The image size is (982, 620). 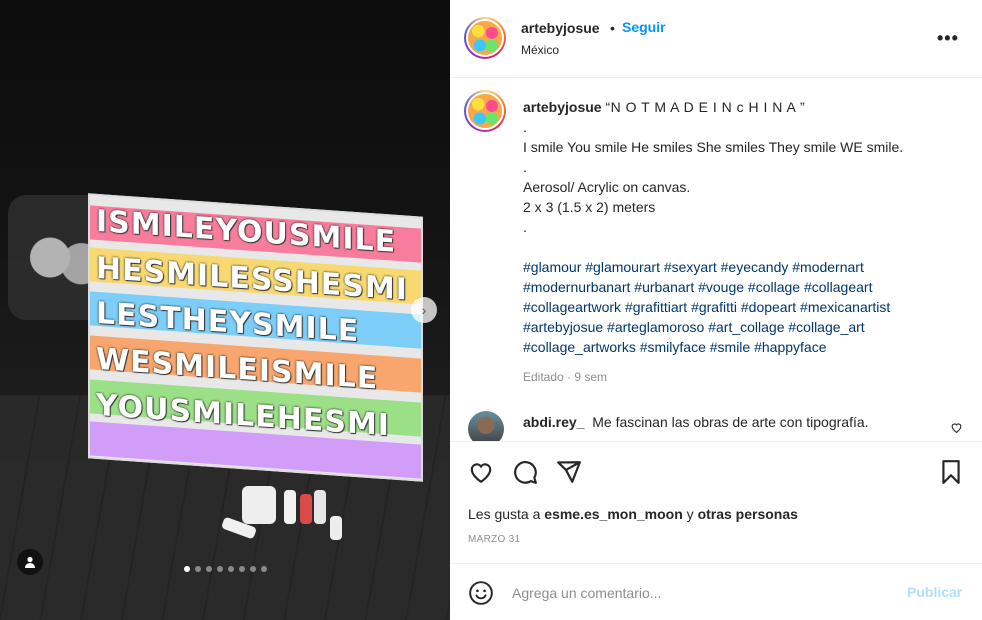 I want to click on liker-username: esme.es_mon_moon, so click(x=613, y=514).